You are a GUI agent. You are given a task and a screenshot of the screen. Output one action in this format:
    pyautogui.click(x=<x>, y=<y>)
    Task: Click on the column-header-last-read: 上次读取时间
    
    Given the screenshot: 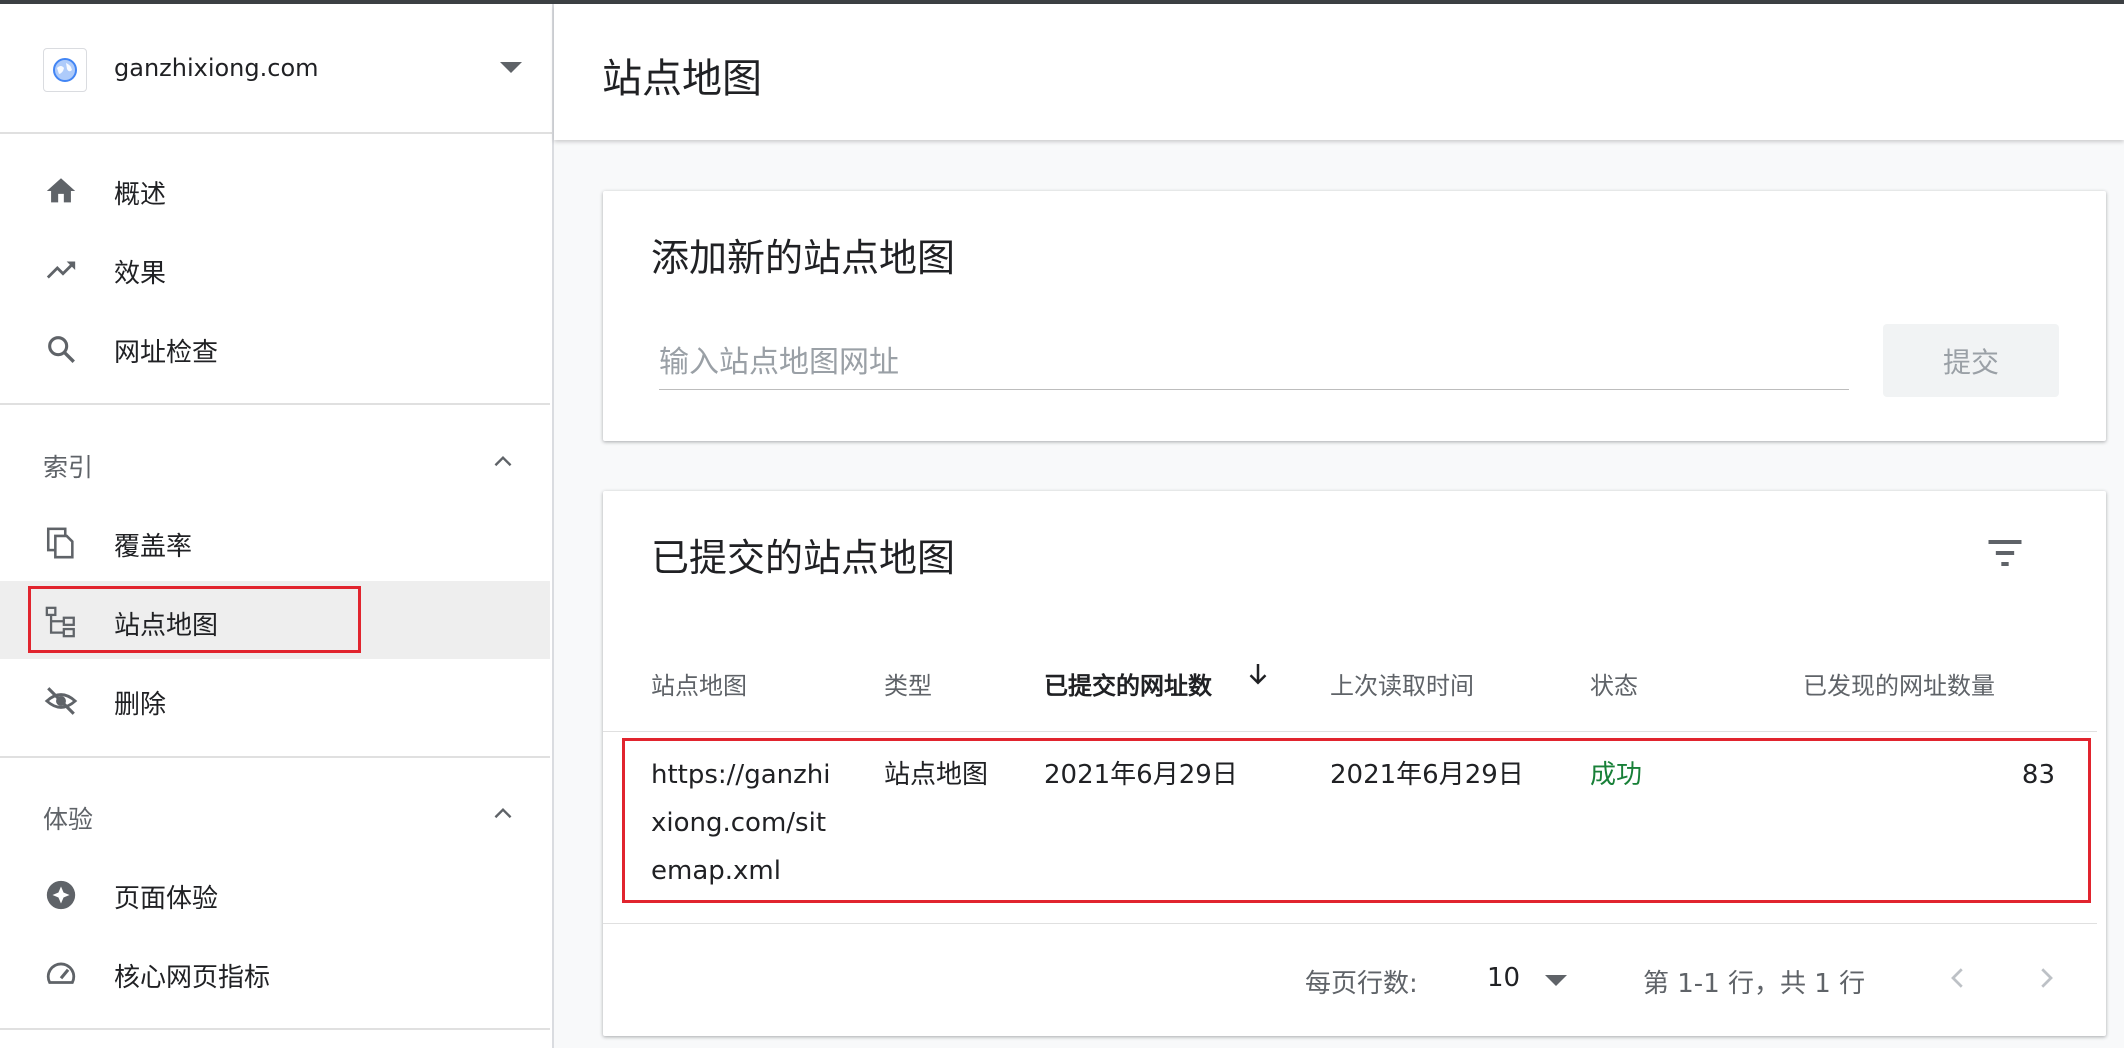 What is the action you would take?
    pyautogui.click(x=1402, y=683)
    